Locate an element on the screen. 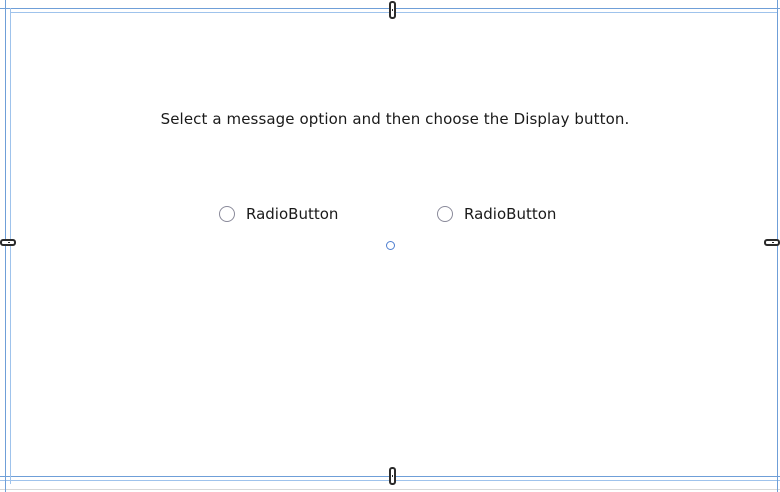 This screenshot has height=492, width=780. radio-button-1: RadioButton is located at coordinates (278, 214).